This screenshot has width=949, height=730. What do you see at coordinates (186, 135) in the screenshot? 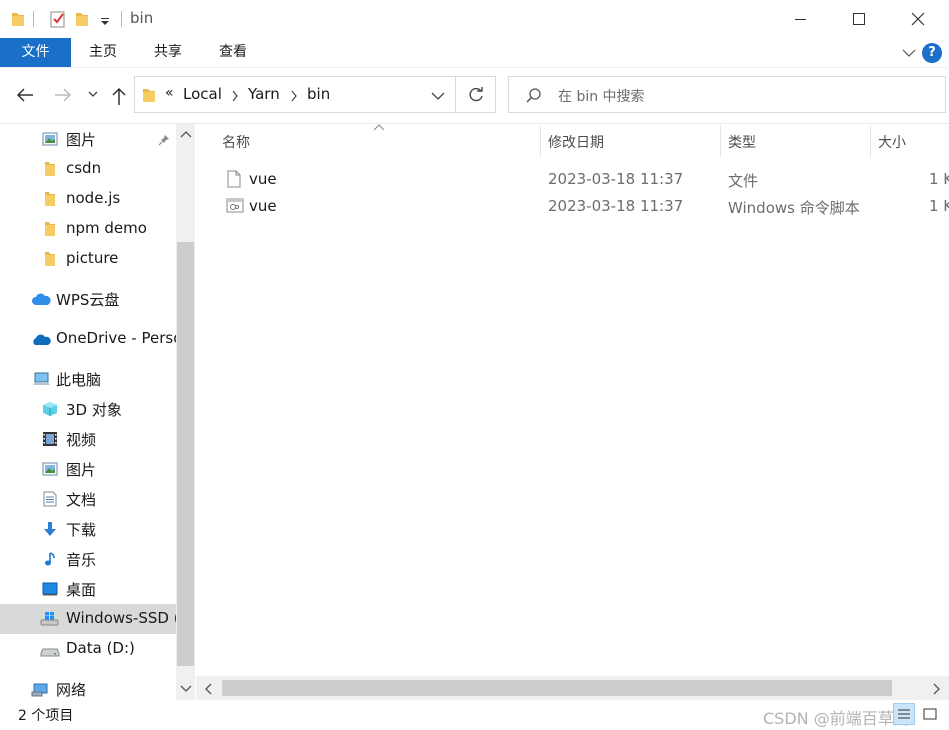
I see `scroll-up-chevron-icon` at bounding box center [186, 135].